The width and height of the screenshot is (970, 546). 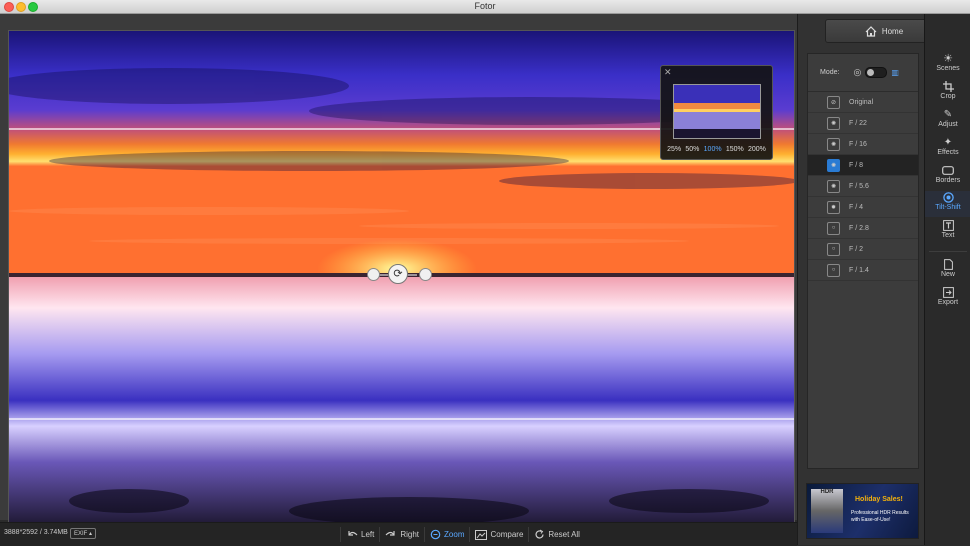 I want to click on rotate-right-button: Right, so click(x=401, y=534).